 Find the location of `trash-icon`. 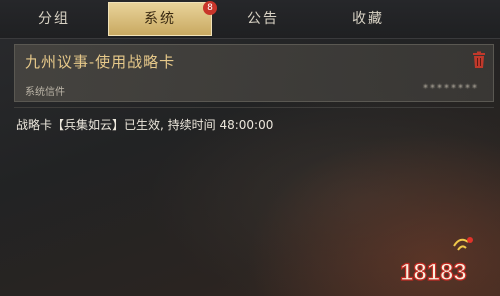

trash-icon is located at coordinates (479, 59).